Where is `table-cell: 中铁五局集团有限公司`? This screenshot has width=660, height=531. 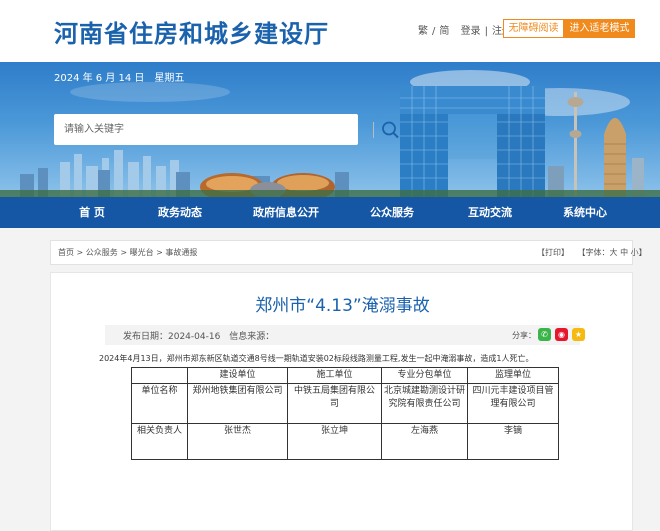 table-cell: 中铁五局集团有限公司 is located at coordinates (334, 403).